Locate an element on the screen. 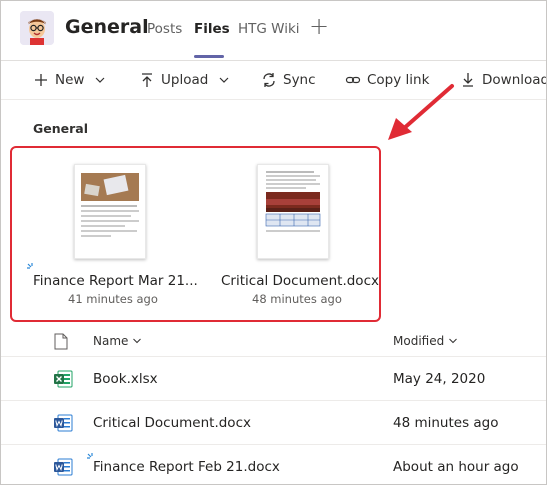 The image size is (547, 485). file-name: Book.xlsx is located at coordinates (125, 379).